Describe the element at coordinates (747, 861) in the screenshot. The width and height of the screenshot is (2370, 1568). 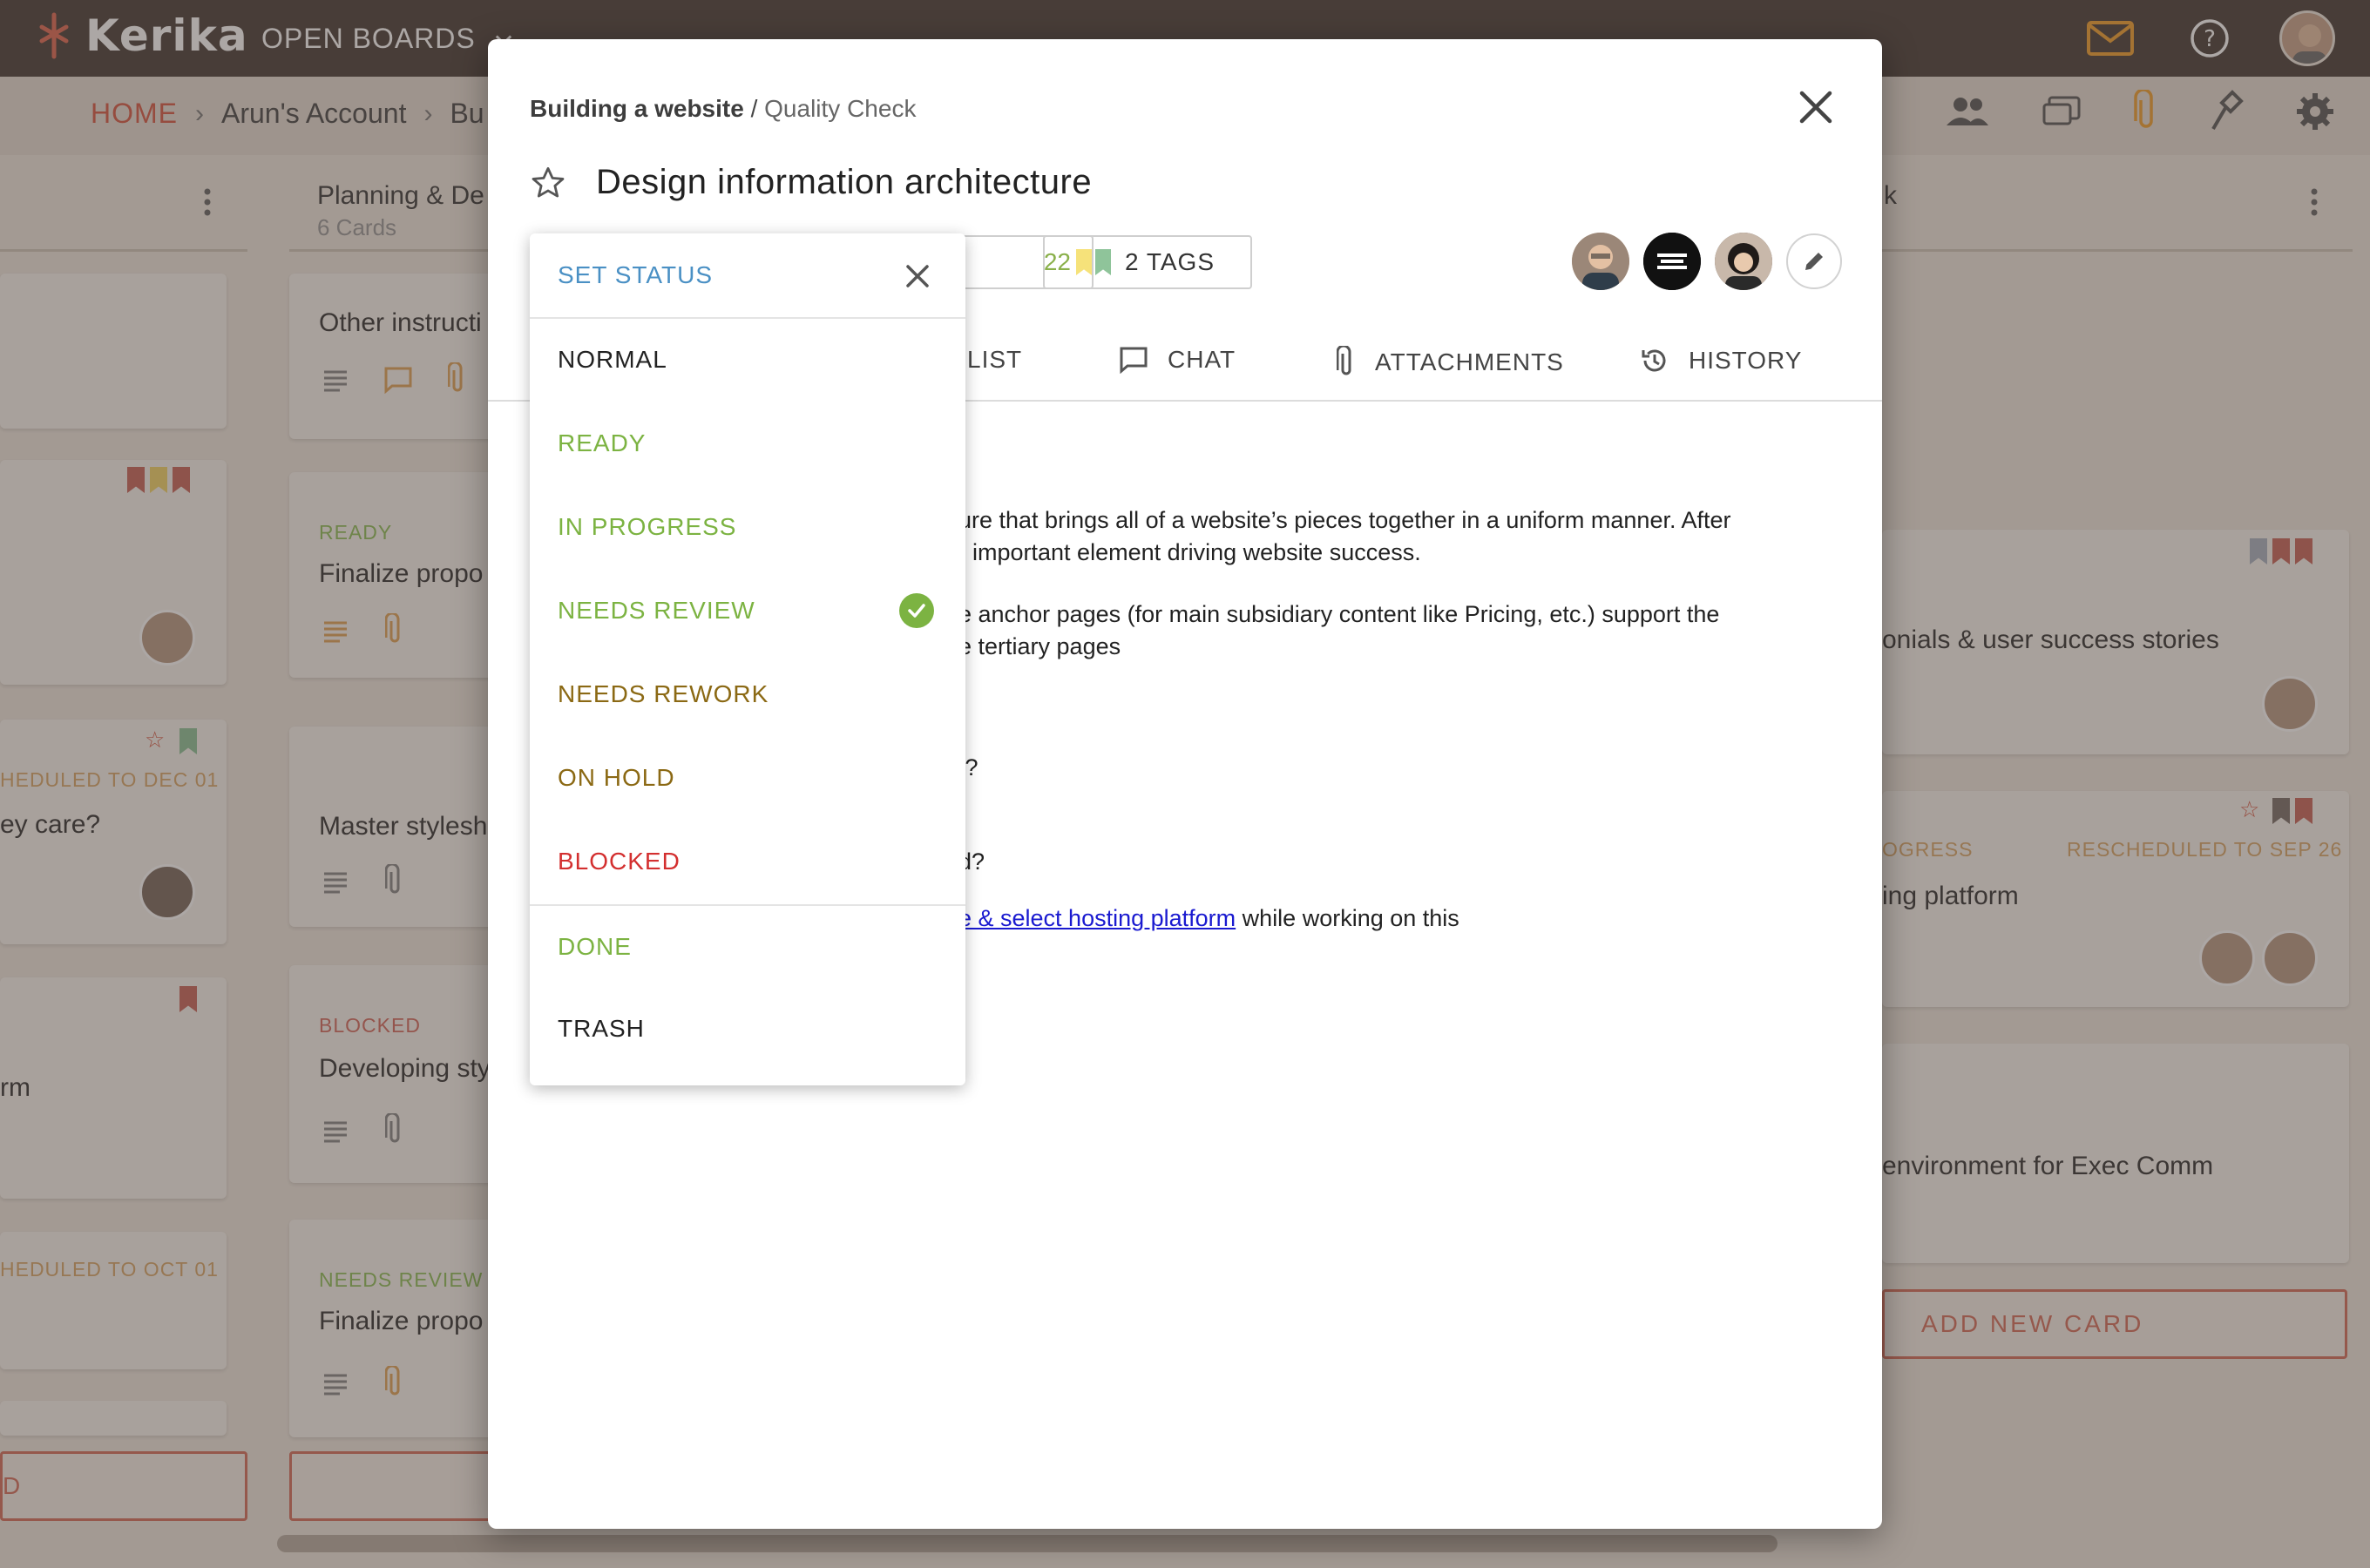
I see `status-option-blocked: BLOCKED` at that location.